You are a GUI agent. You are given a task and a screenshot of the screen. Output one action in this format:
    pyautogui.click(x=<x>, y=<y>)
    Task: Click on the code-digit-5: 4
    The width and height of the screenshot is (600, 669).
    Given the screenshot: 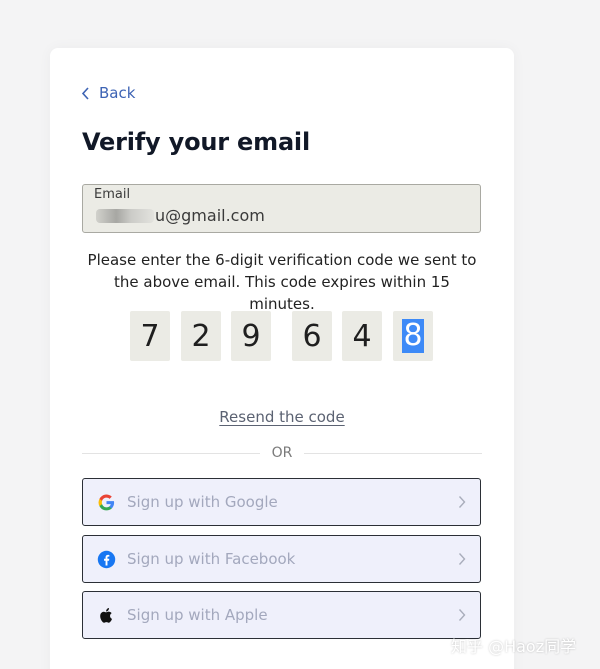 What is the action you would take?
    pyautogui.click(x=362, y=336)
    